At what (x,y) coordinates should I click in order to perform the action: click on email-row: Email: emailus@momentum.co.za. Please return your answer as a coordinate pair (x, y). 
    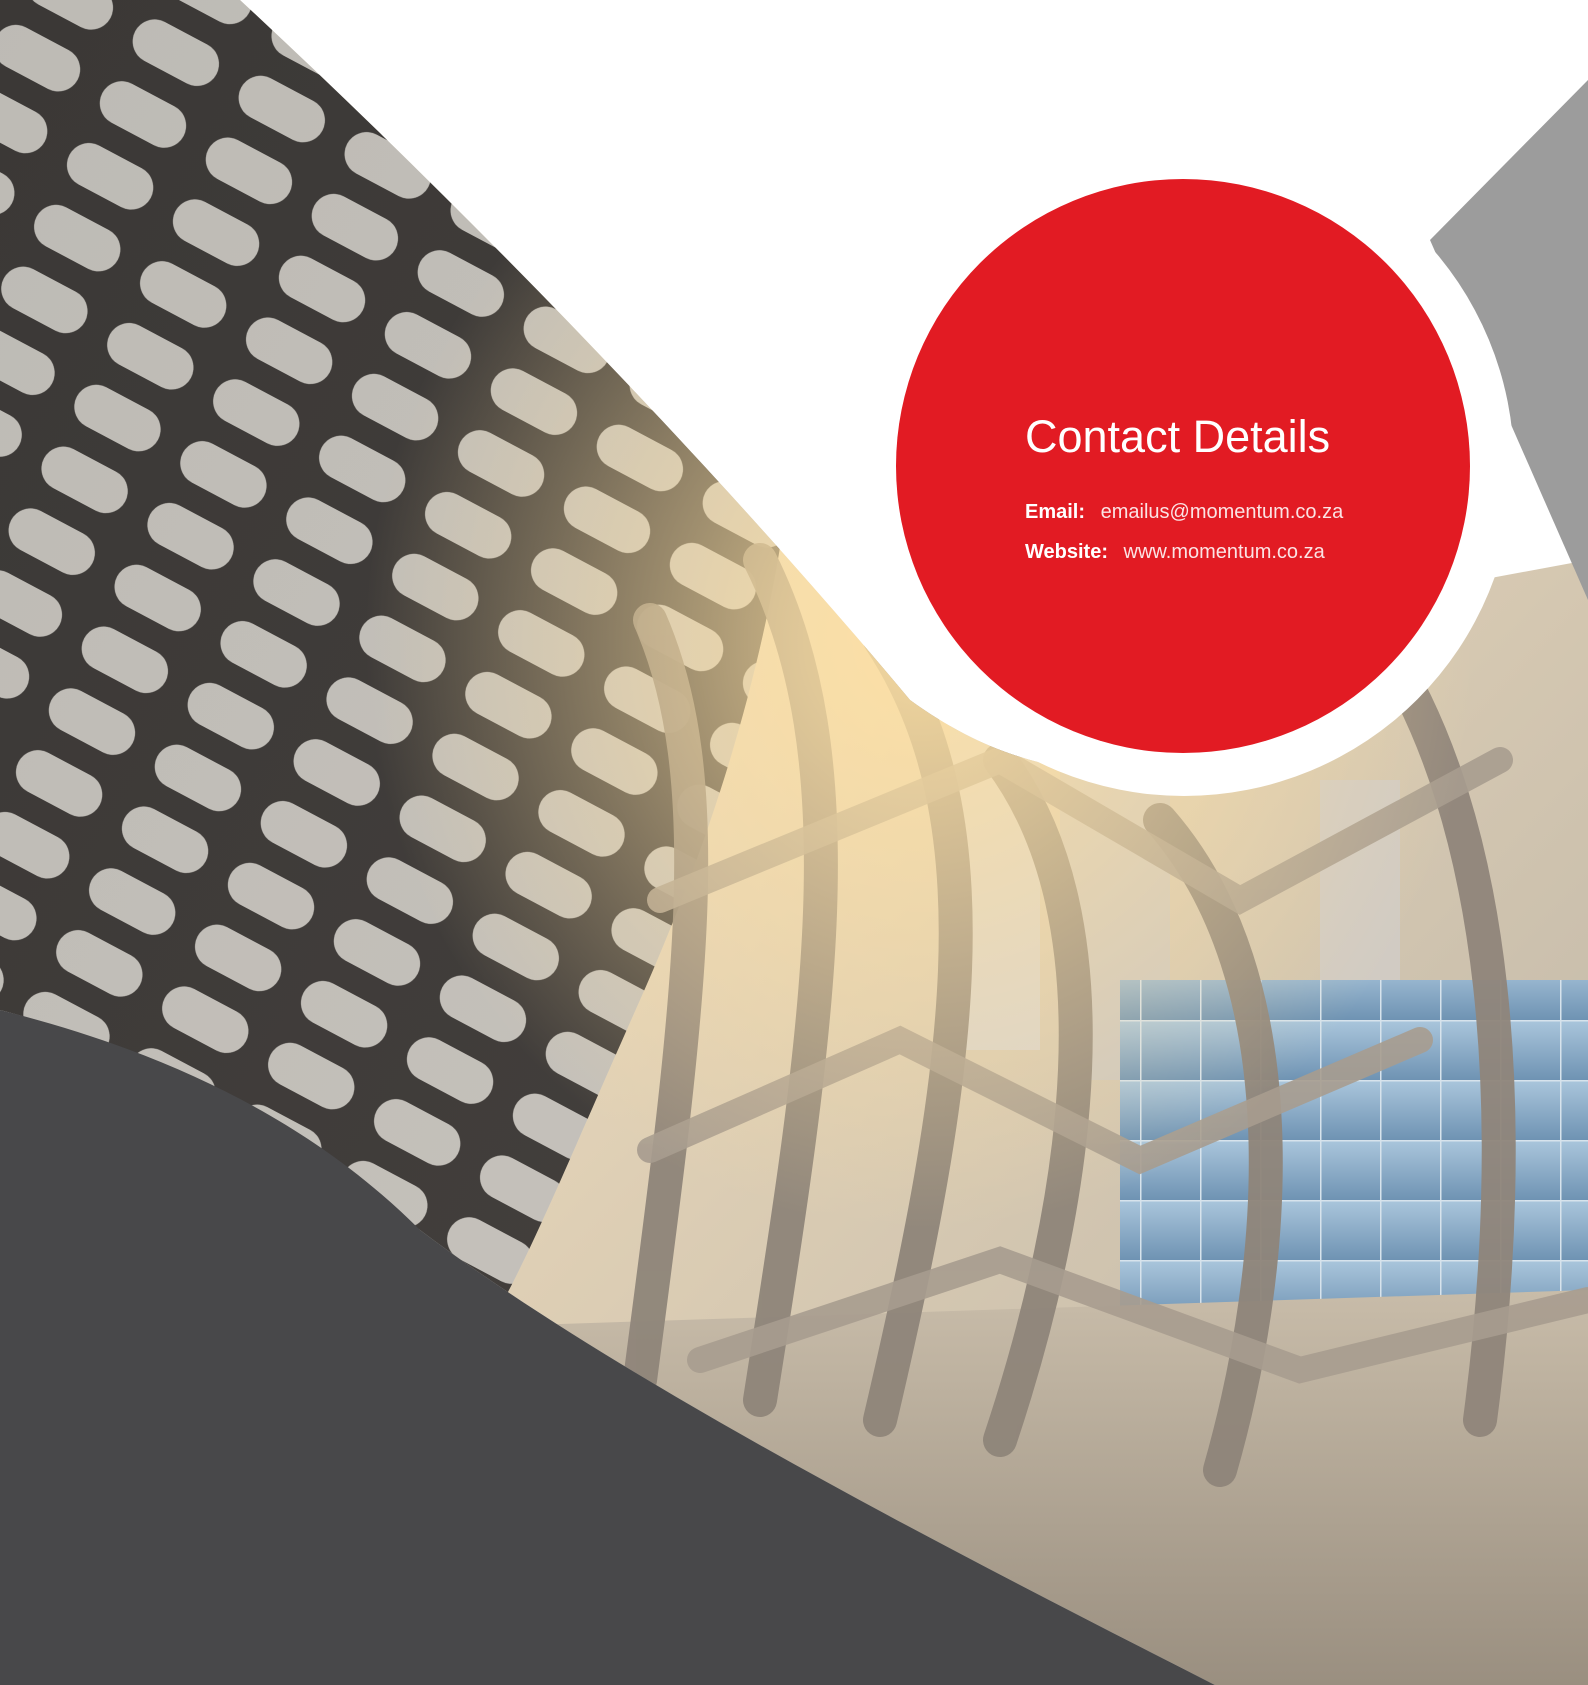
    Looking at the image, I should click on (1184, 512).